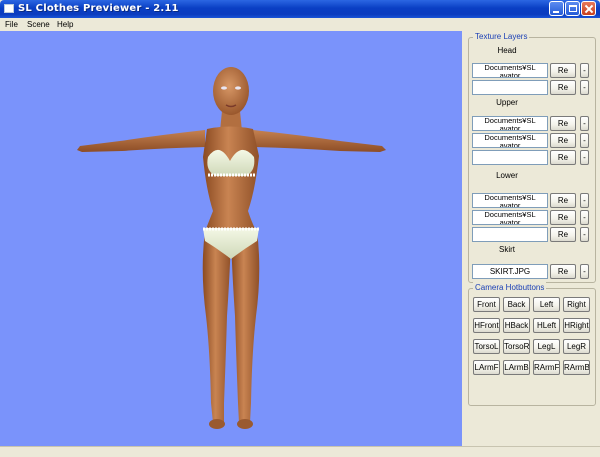 This screenshot has width=600, height=457. Describe the element at coordinates (65, 25) in the screenshot. I see `menu-help: Help` at that location.